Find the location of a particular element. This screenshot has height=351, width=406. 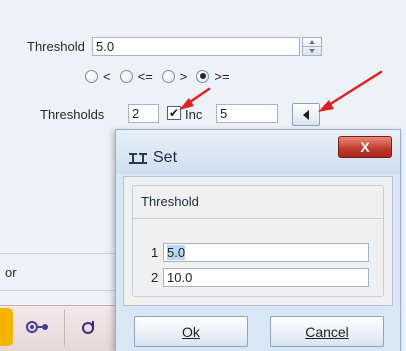

threshold-spinner is located at coordinates (312, 46).